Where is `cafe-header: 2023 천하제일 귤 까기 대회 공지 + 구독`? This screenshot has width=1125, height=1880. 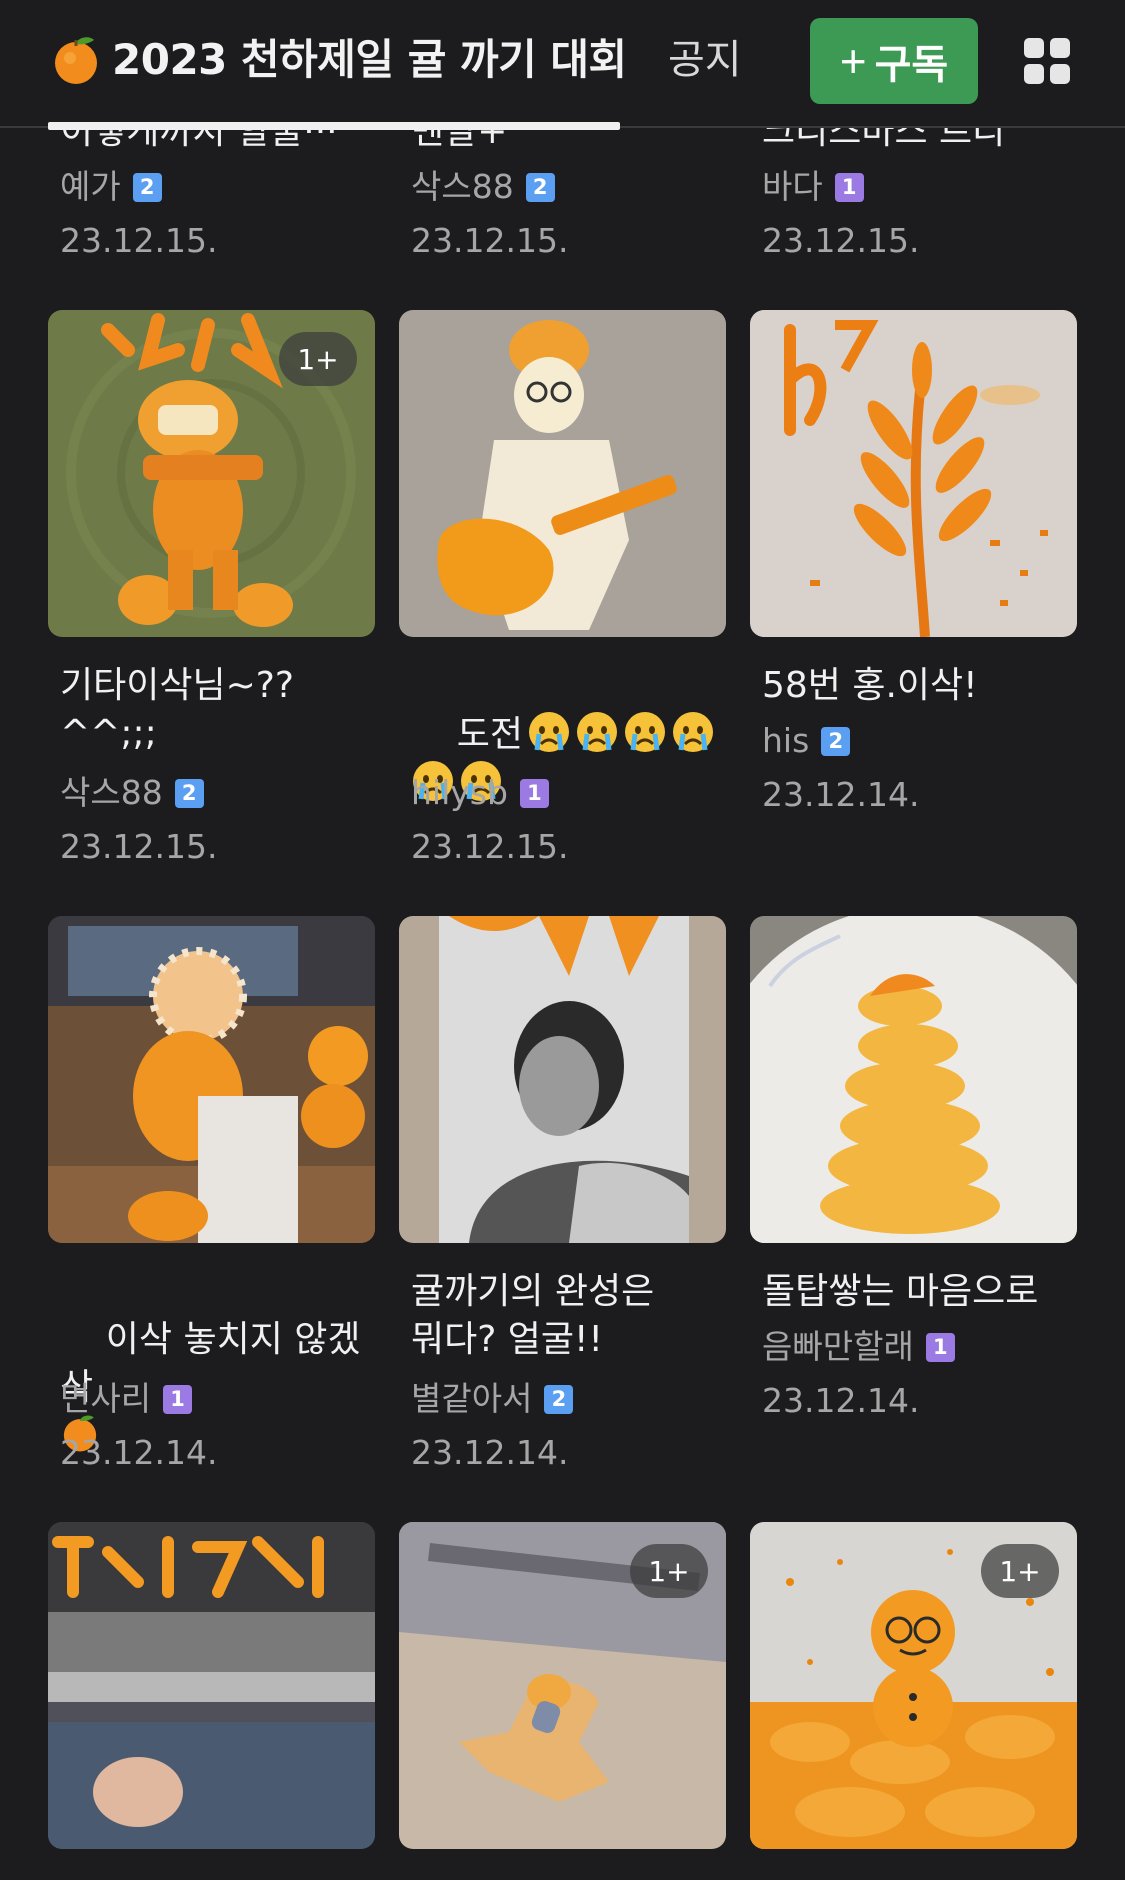
cafe-header: 2023 천하제일 귤 까기 대회 공지 + 구독 is located at coordinates (562, 65).